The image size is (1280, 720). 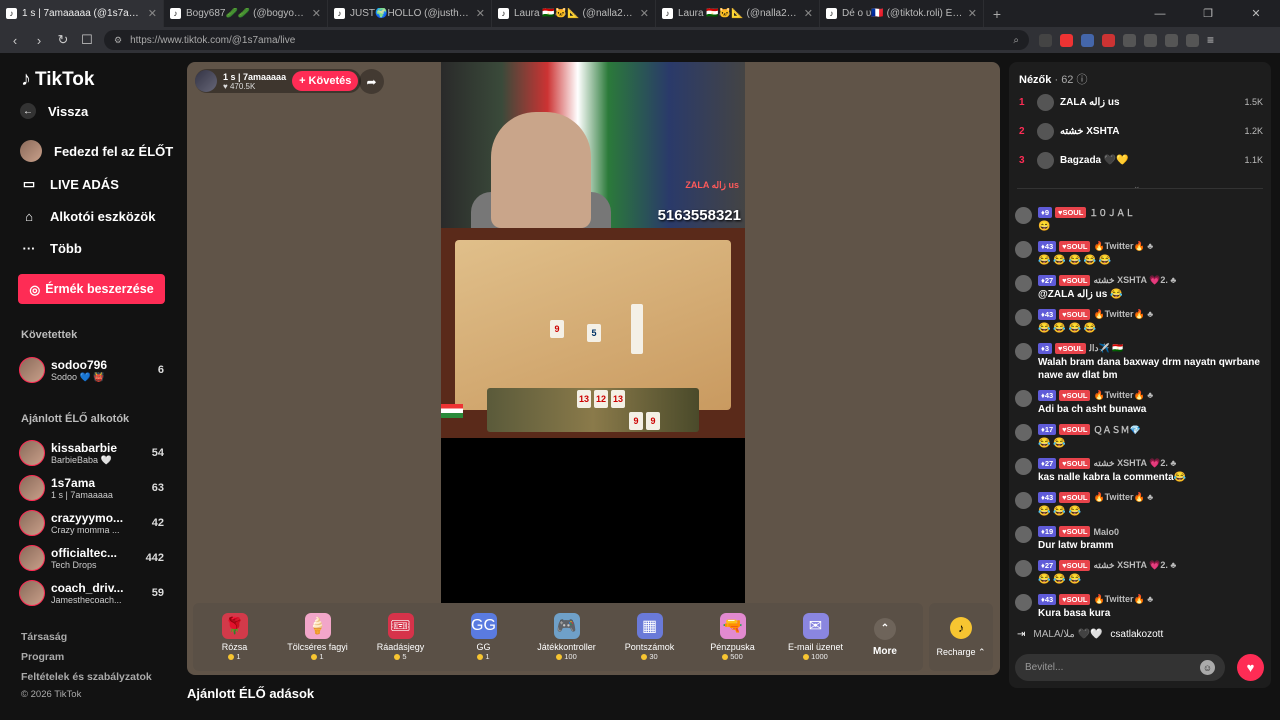 I want to click on level-badge: ♦ 43, so click(x=1047, y=395).